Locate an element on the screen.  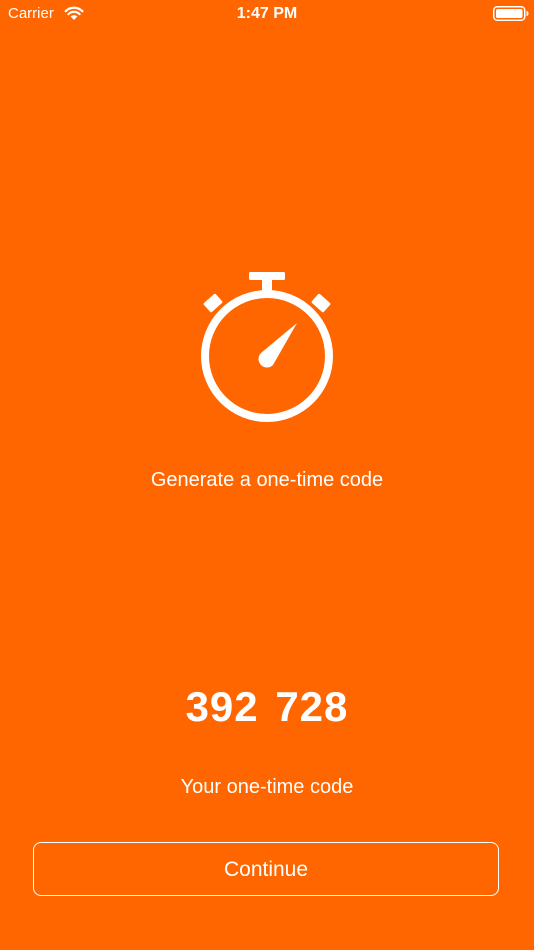
status-time: 1:47 PM is located at coordinates (267, 13).